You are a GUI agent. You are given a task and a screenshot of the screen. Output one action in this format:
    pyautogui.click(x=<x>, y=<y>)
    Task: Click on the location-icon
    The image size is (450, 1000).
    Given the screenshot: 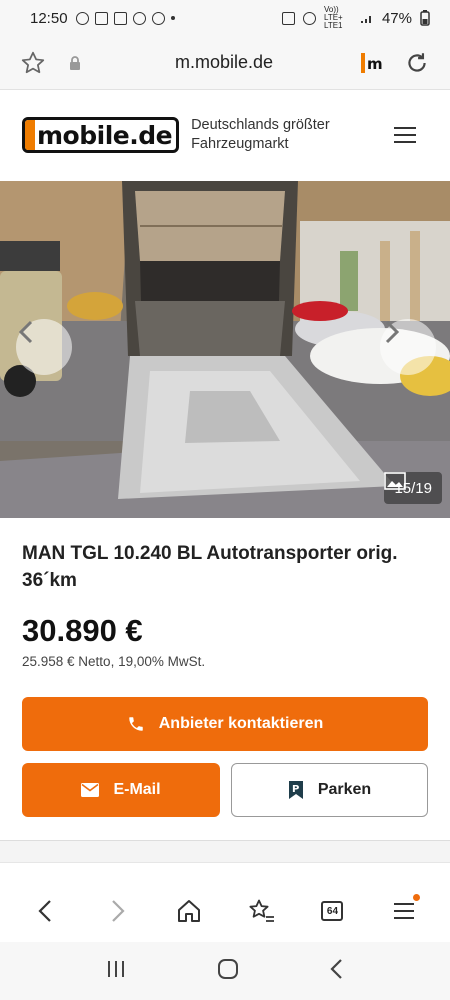 What is the action you would take?
    pyautogui.click(x=309, y=18)
    